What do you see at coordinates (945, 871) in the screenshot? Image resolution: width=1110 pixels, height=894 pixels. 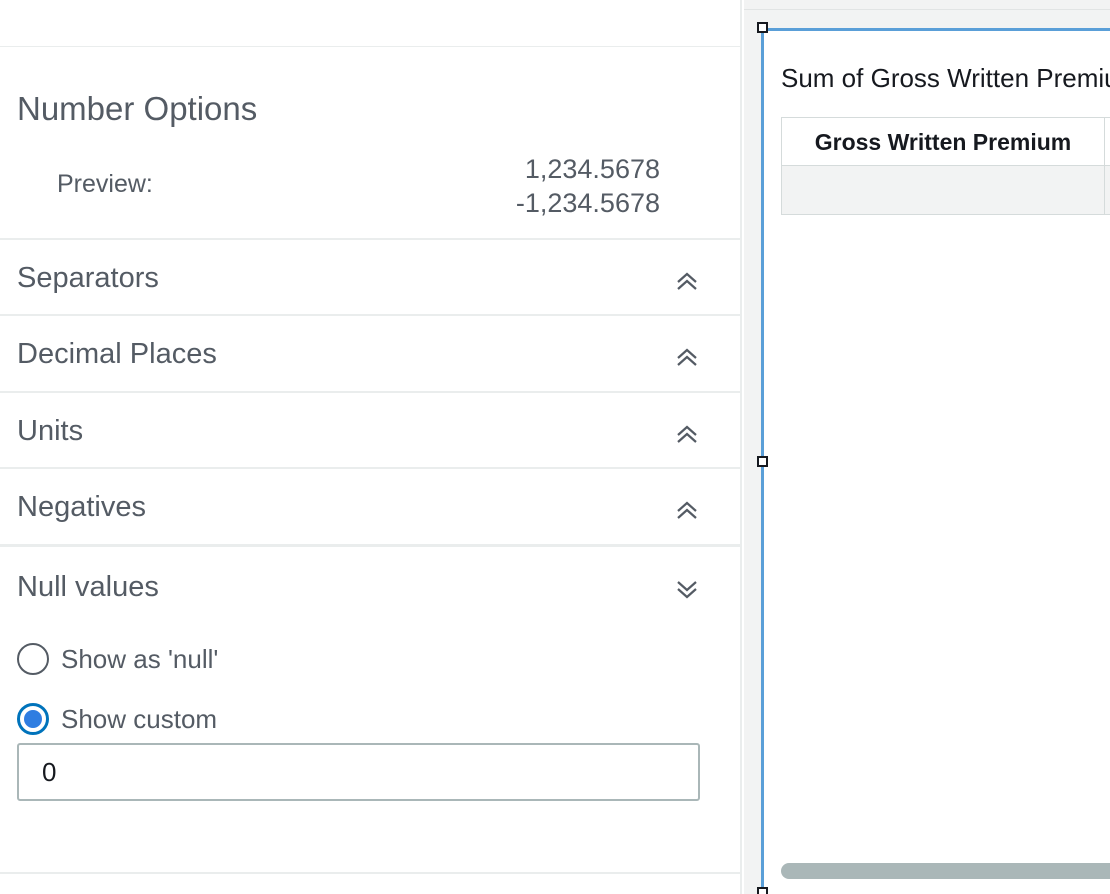 I see `horizontal-scrollbar` at bounding box center [945, 871].